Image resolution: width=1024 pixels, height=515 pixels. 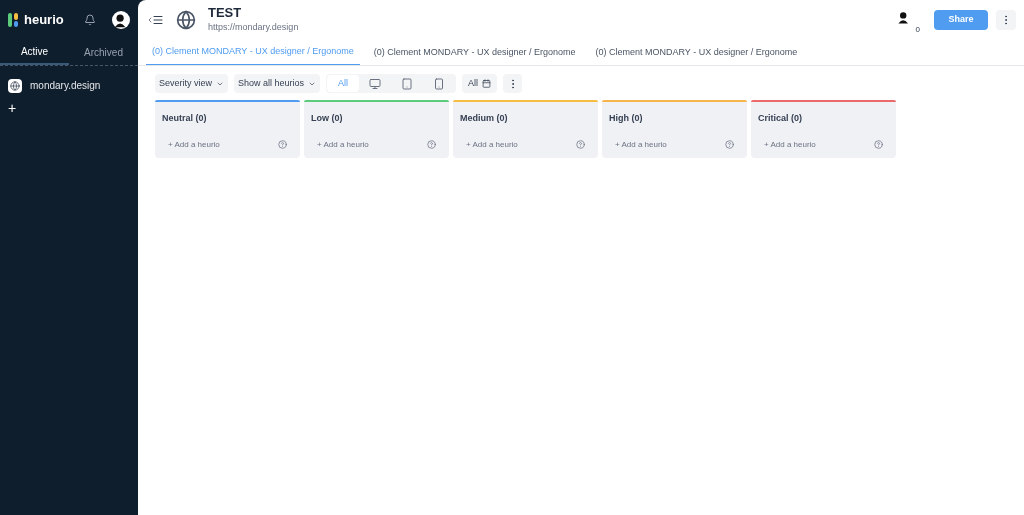 What do you see at coordinates (158, 20) in the screenshot?
I see `menu-icon` at bounding box center [158, 20].